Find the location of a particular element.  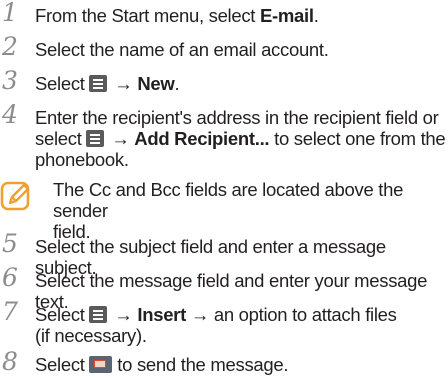

step-number: 1 is located at coordinates (10, 13).